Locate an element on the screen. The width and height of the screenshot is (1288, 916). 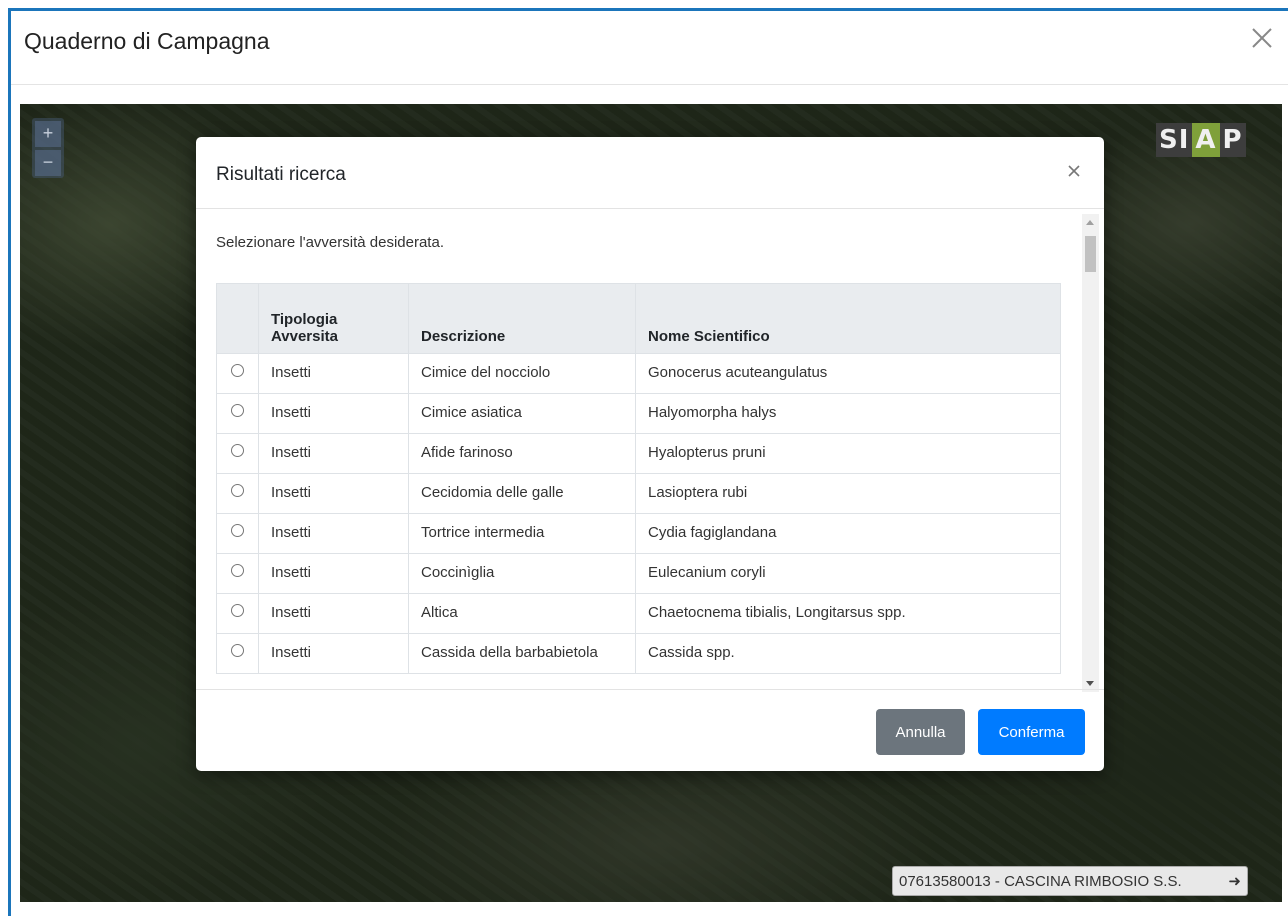
title-divider is located at coordinates (649, 84).